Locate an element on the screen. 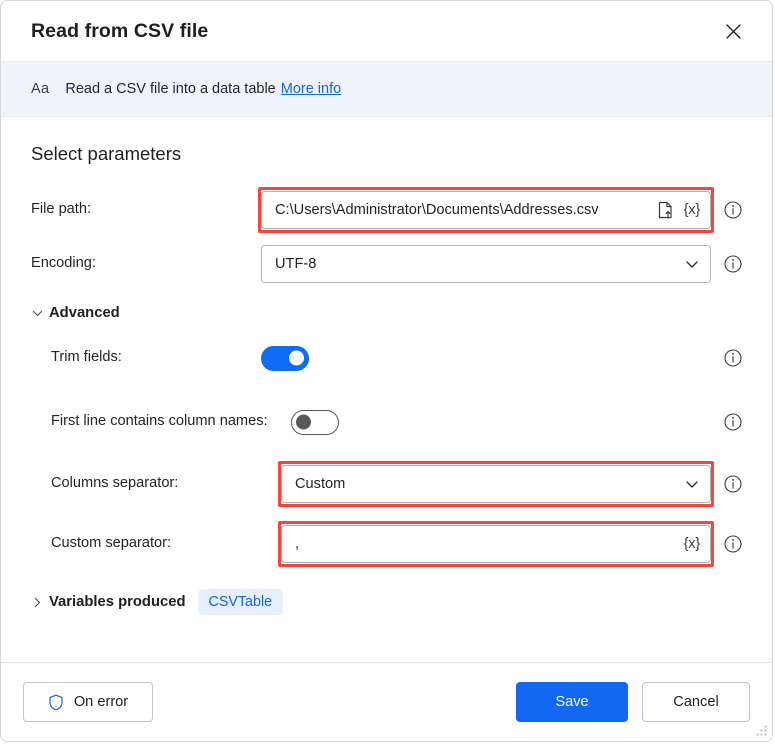 The height and width of the screenshot is (744, 775). columns-separator-field-wrap: Custom is located at coordinates (510, 484).